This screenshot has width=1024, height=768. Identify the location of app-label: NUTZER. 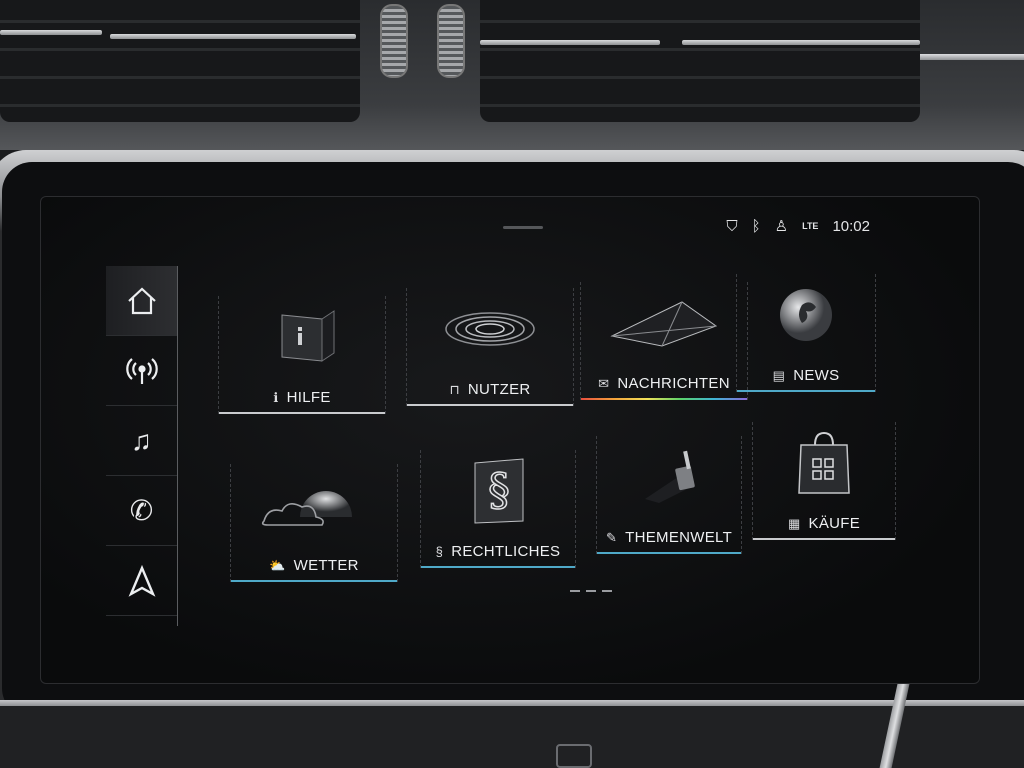
(499, 389).